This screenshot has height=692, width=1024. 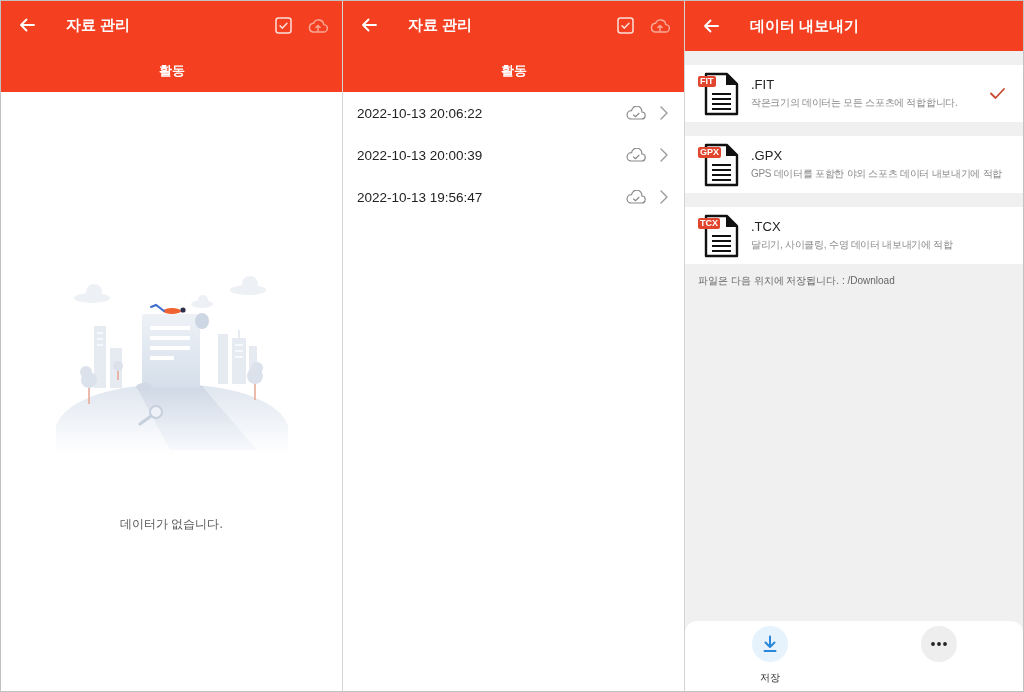 What do you see at coordinates (854, 93) in the screenshot?
I see `format-option: FIT .FIT 작은크기의 데이터는 모든 스포츠에 적합합니다.` at bounding box center [854, 93].